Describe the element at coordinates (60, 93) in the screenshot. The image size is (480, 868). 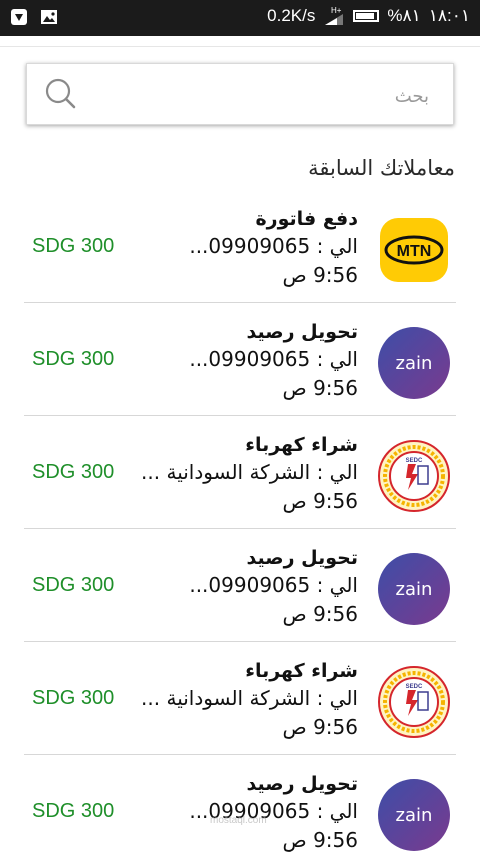
I see `search-icon` at that location.